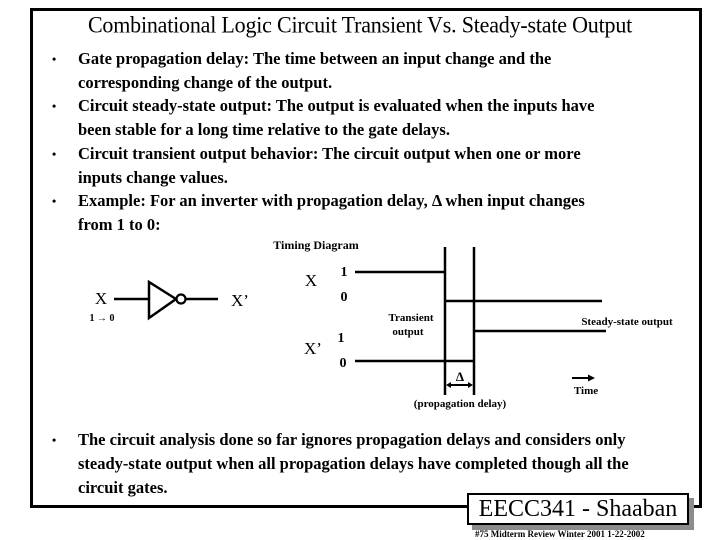 This screenshot has height=540, width=720. I want to click on signal-x-low-label: 0, so click(344, 297).